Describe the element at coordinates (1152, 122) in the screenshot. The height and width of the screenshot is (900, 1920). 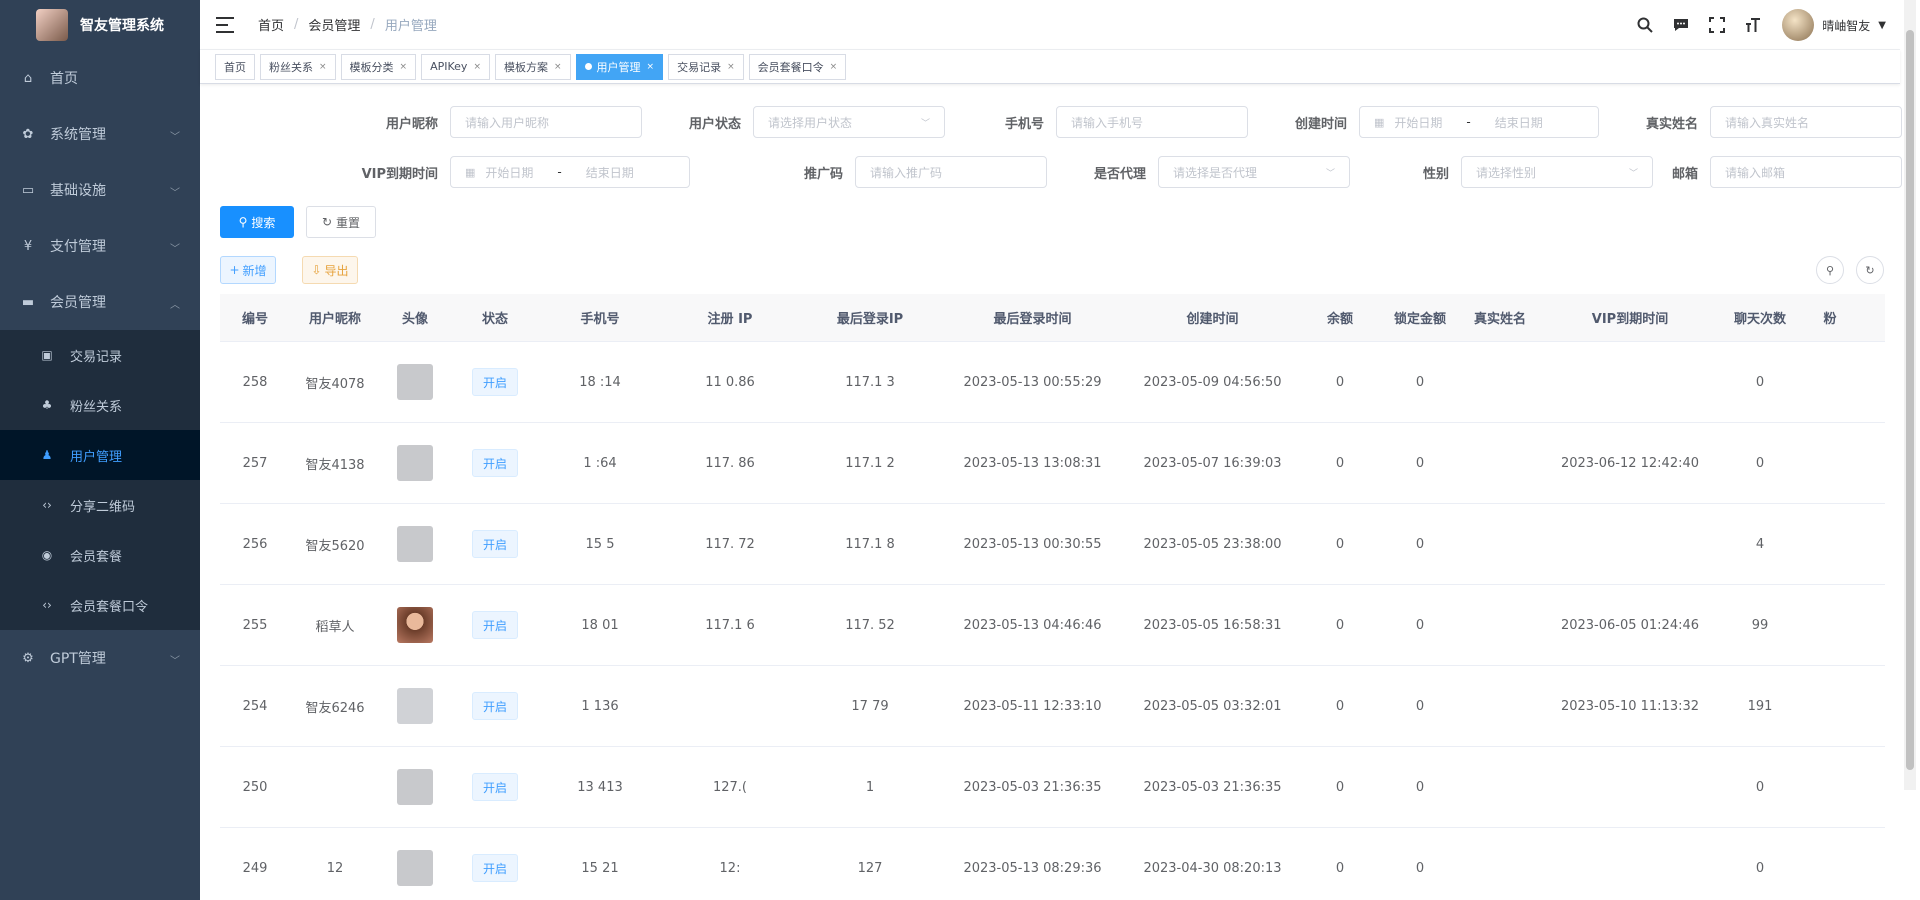
I see `phone-input: 请输入手机号` at that location.